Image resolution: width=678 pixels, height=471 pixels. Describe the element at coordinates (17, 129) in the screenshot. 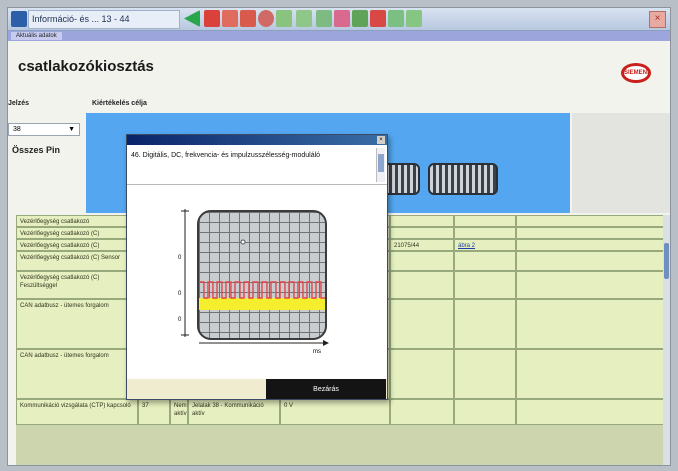

I see `pin-select-value: 38` at that location.